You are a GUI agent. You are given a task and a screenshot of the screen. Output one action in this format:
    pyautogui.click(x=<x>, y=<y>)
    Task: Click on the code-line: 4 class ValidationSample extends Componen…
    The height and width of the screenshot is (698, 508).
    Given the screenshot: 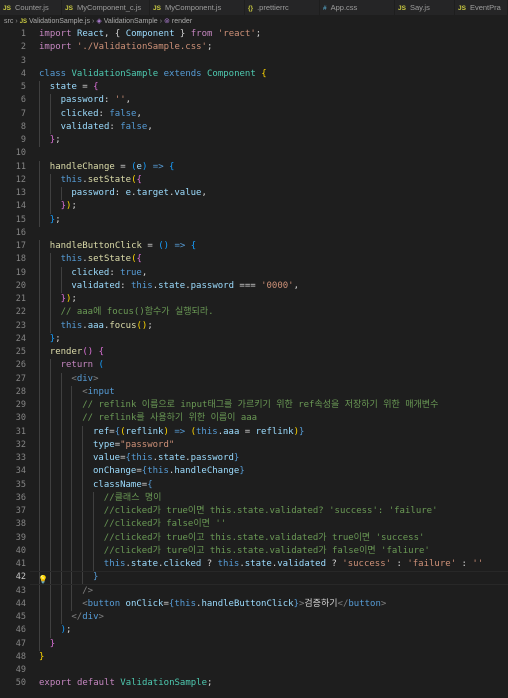 What is the action you would take?
    pyautogui.click(x=254, y=74)
    